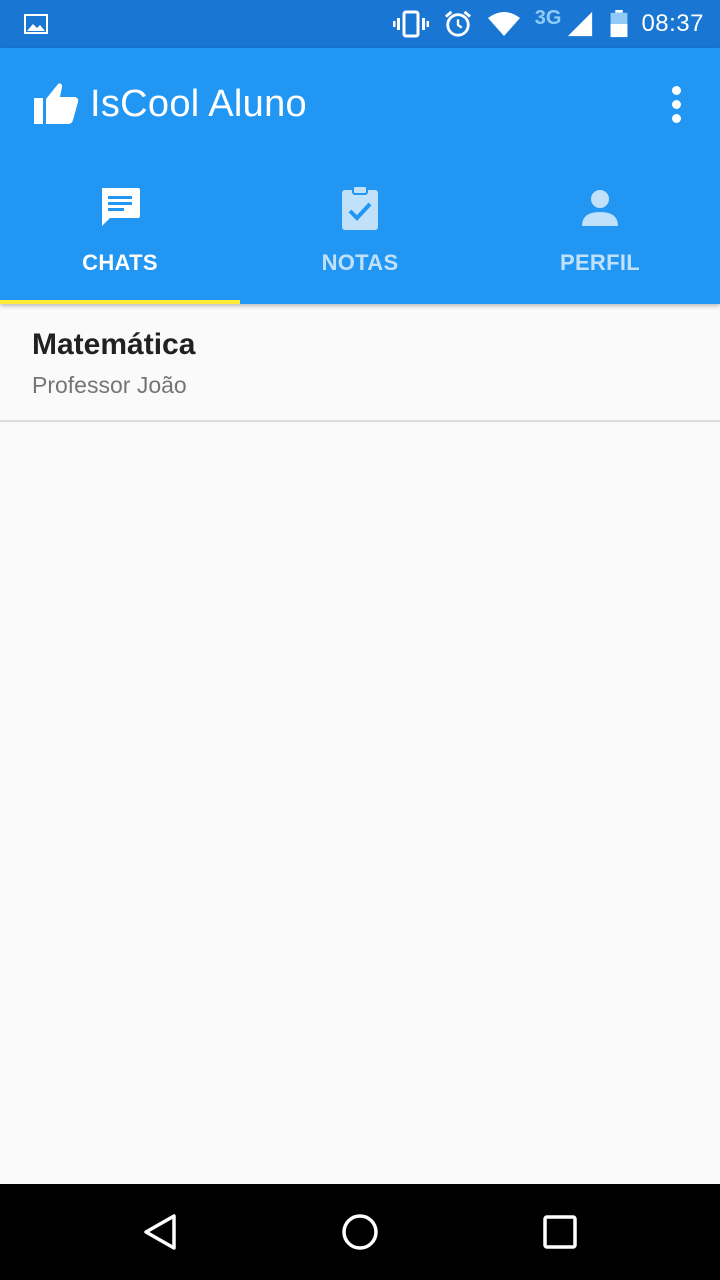 Image resolution: width=720 pixels, height=1280 pixels. What do you see at coordinates (600, 208) in the screenshot?
I see `person-icon` at bounding box center [600, 208].